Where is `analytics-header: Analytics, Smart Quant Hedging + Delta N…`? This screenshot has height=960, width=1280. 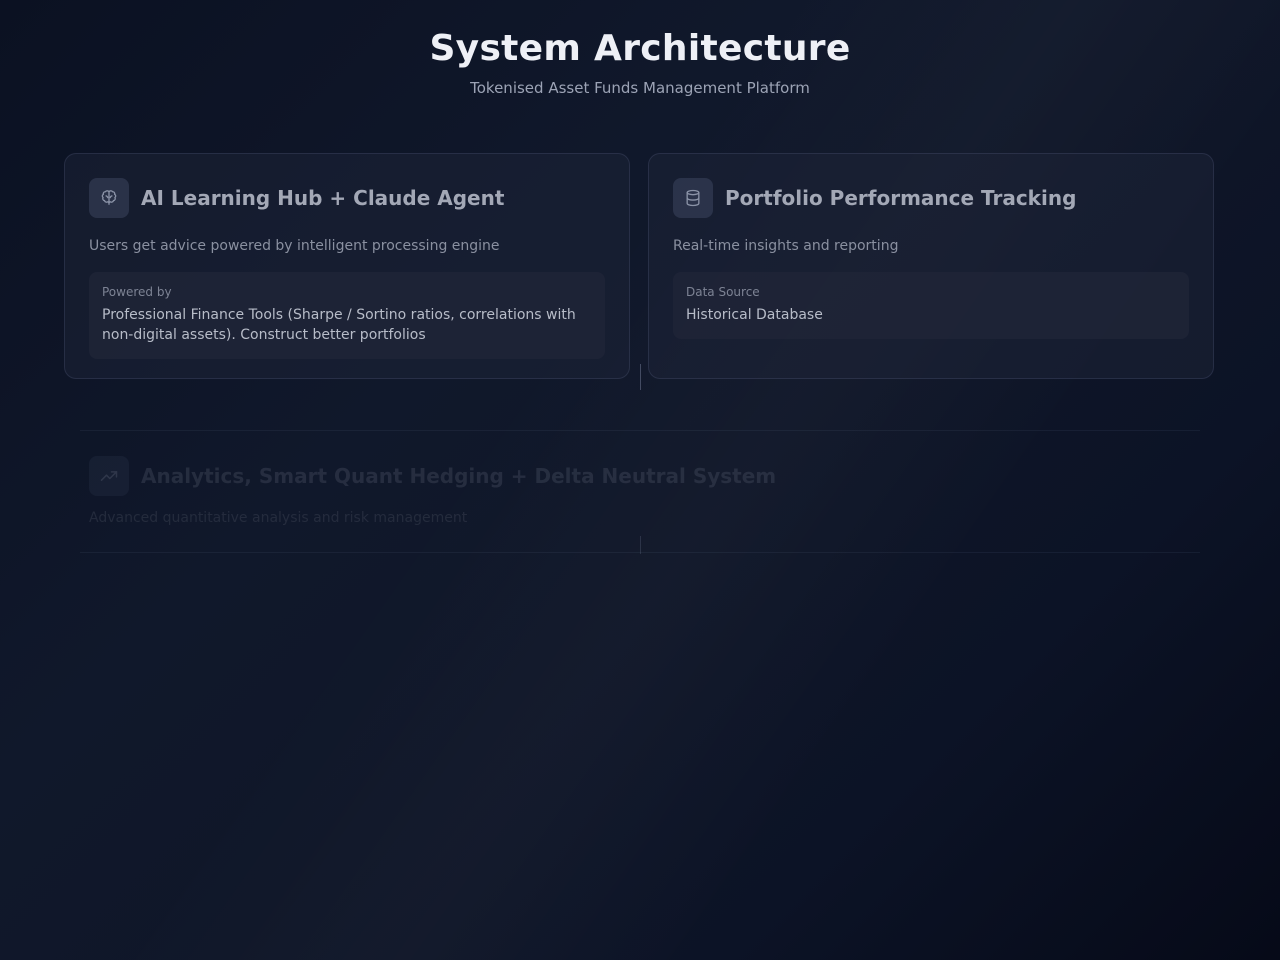
analytics-header: Analytics, Smart Quant Hedging + Delta N… is located at coordinates (639, 476).